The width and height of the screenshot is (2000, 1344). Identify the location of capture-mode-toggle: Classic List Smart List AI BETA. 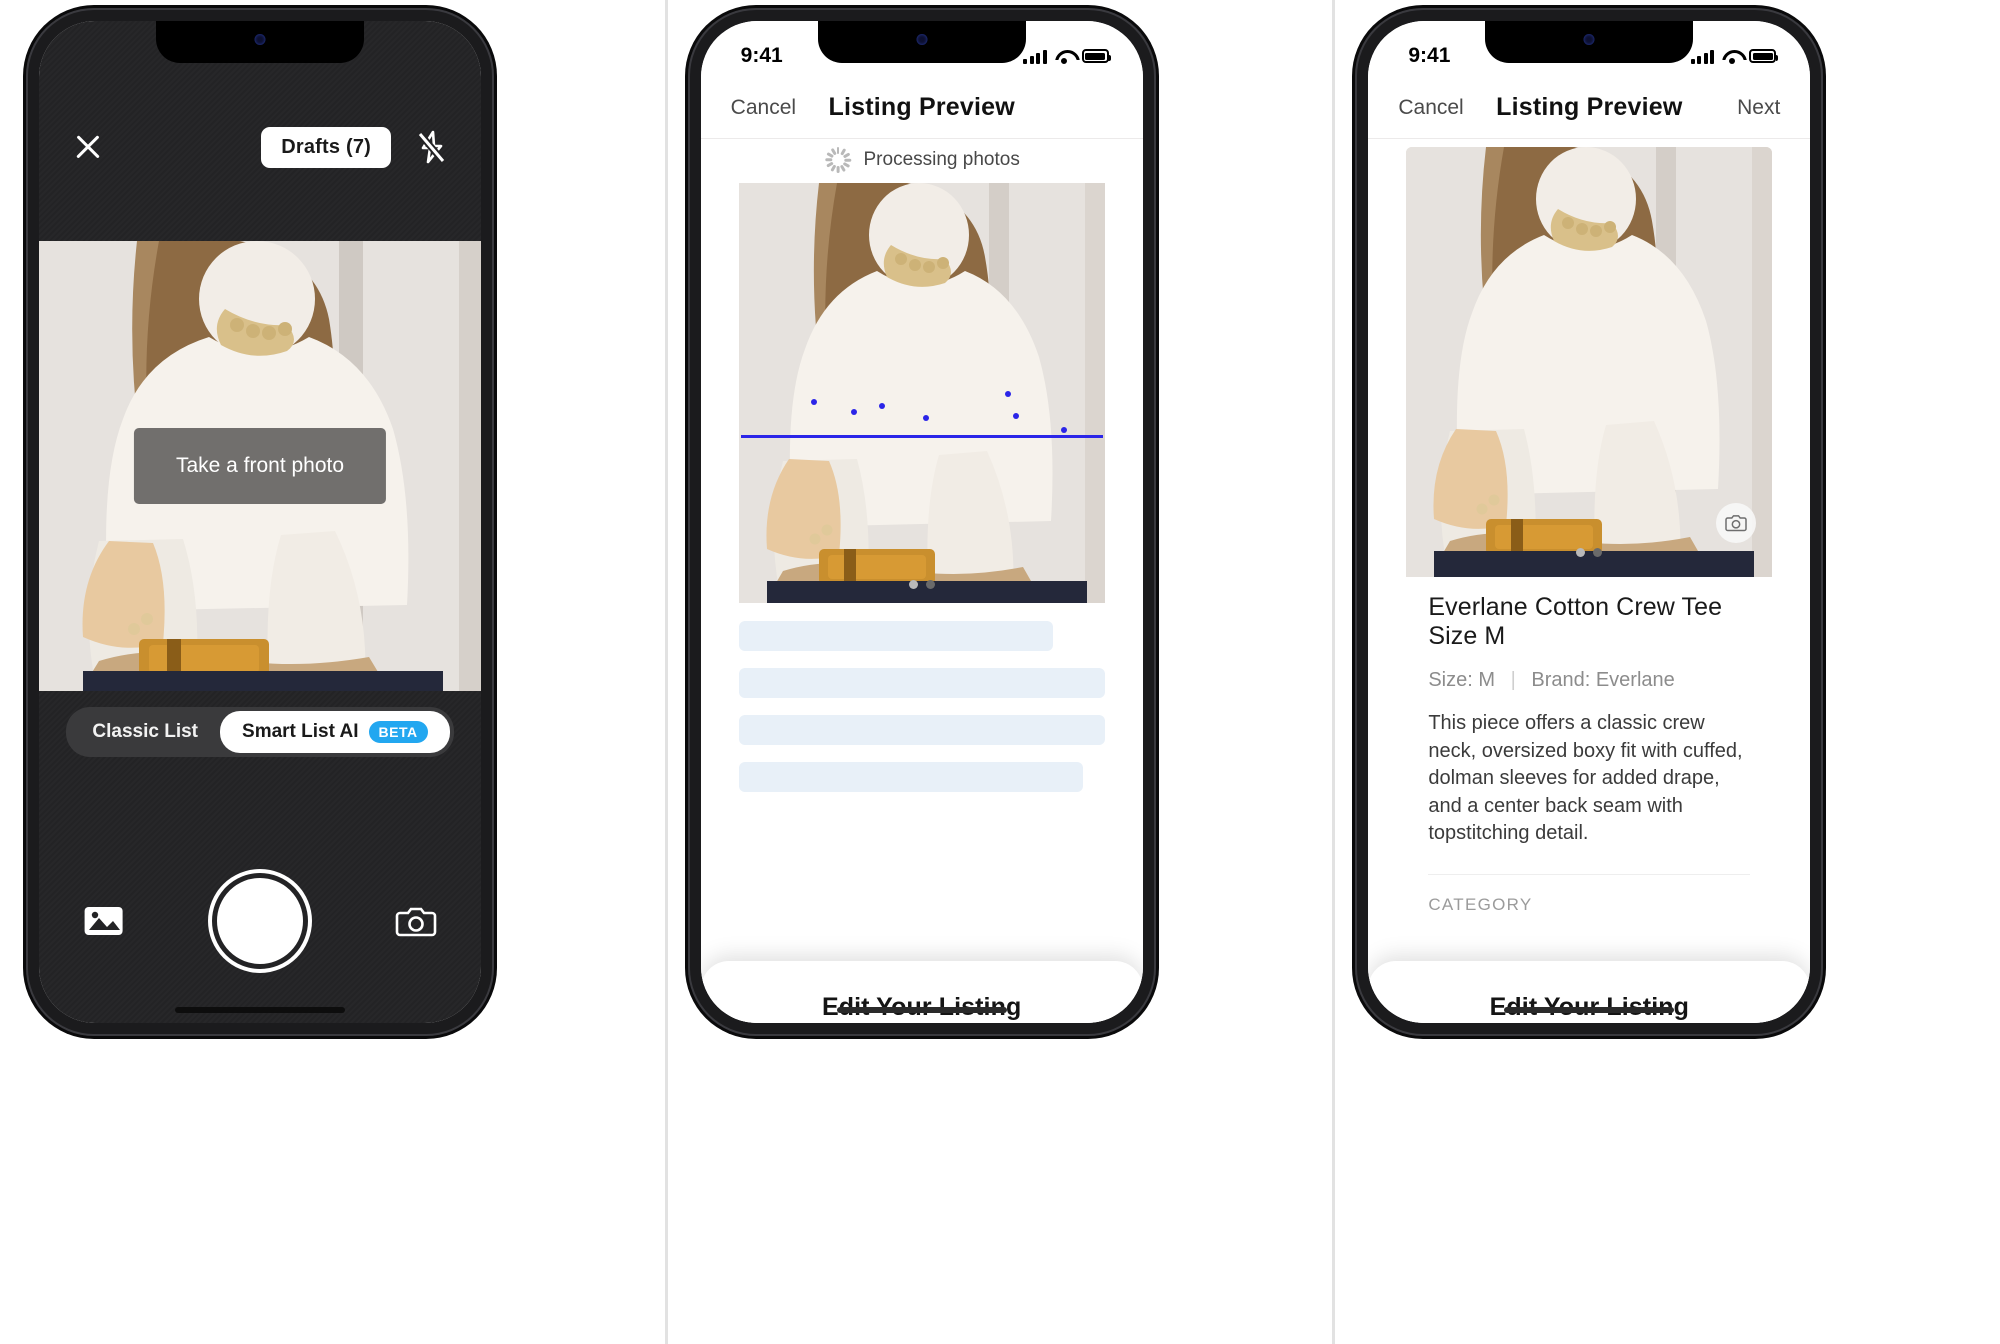
(260, 732).